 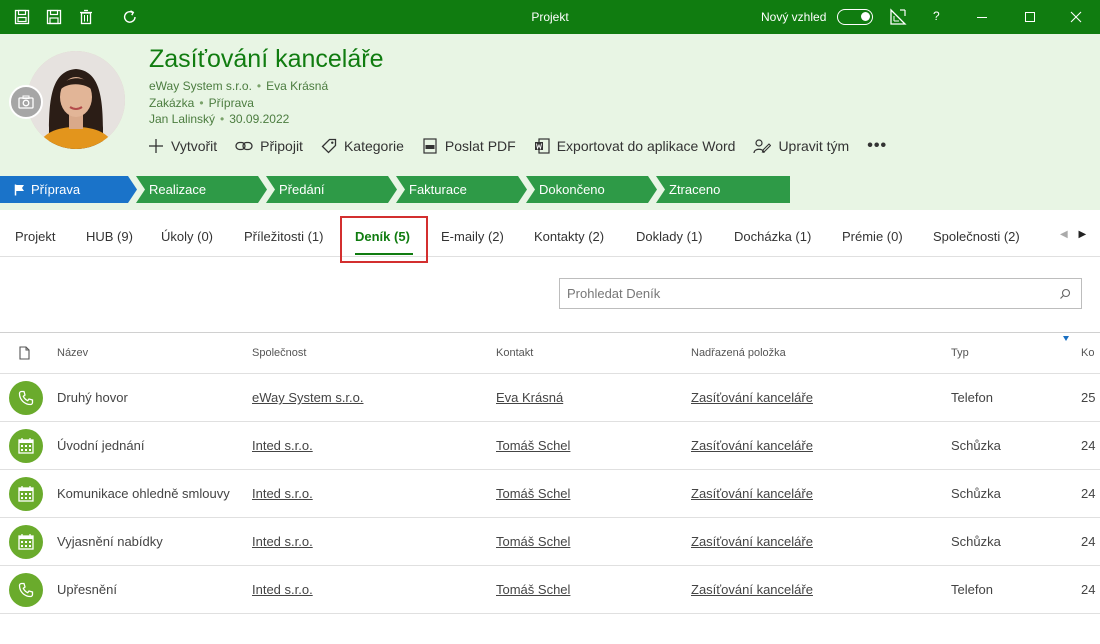 I want to click on edit-team-label: Upravit tým, so click(x=814, y=146).